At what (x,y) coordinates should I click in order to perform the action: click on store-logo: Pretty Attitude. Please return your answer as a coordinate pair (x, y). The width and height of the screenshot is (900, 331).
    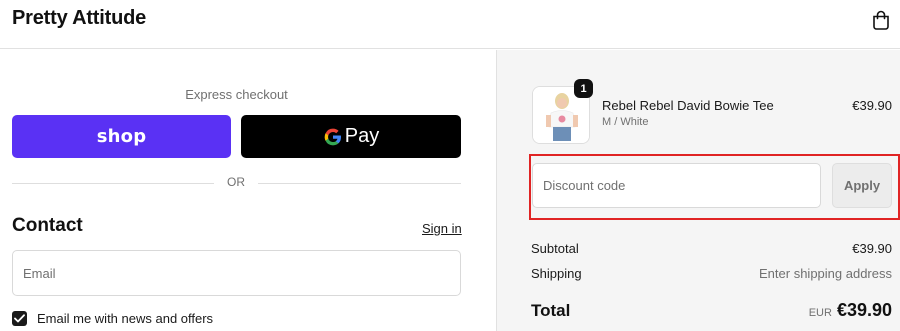
    Looking at the image, I should click on (79, 18).